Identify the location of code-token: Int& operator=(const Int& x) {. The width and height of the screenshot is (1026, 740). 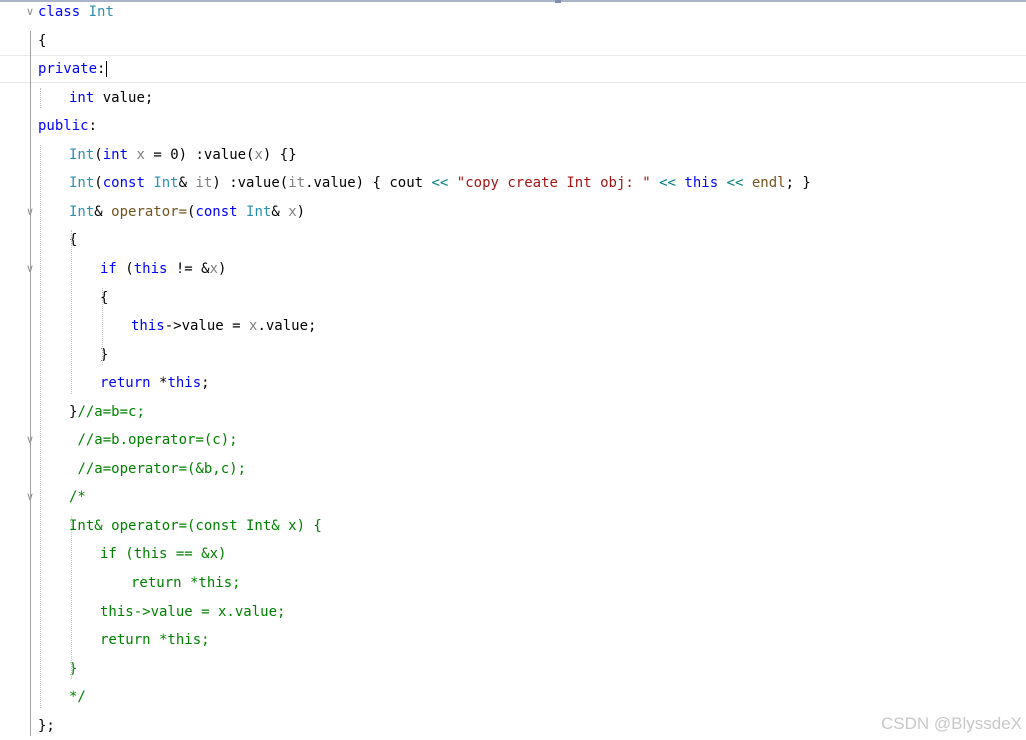
(195, 525).